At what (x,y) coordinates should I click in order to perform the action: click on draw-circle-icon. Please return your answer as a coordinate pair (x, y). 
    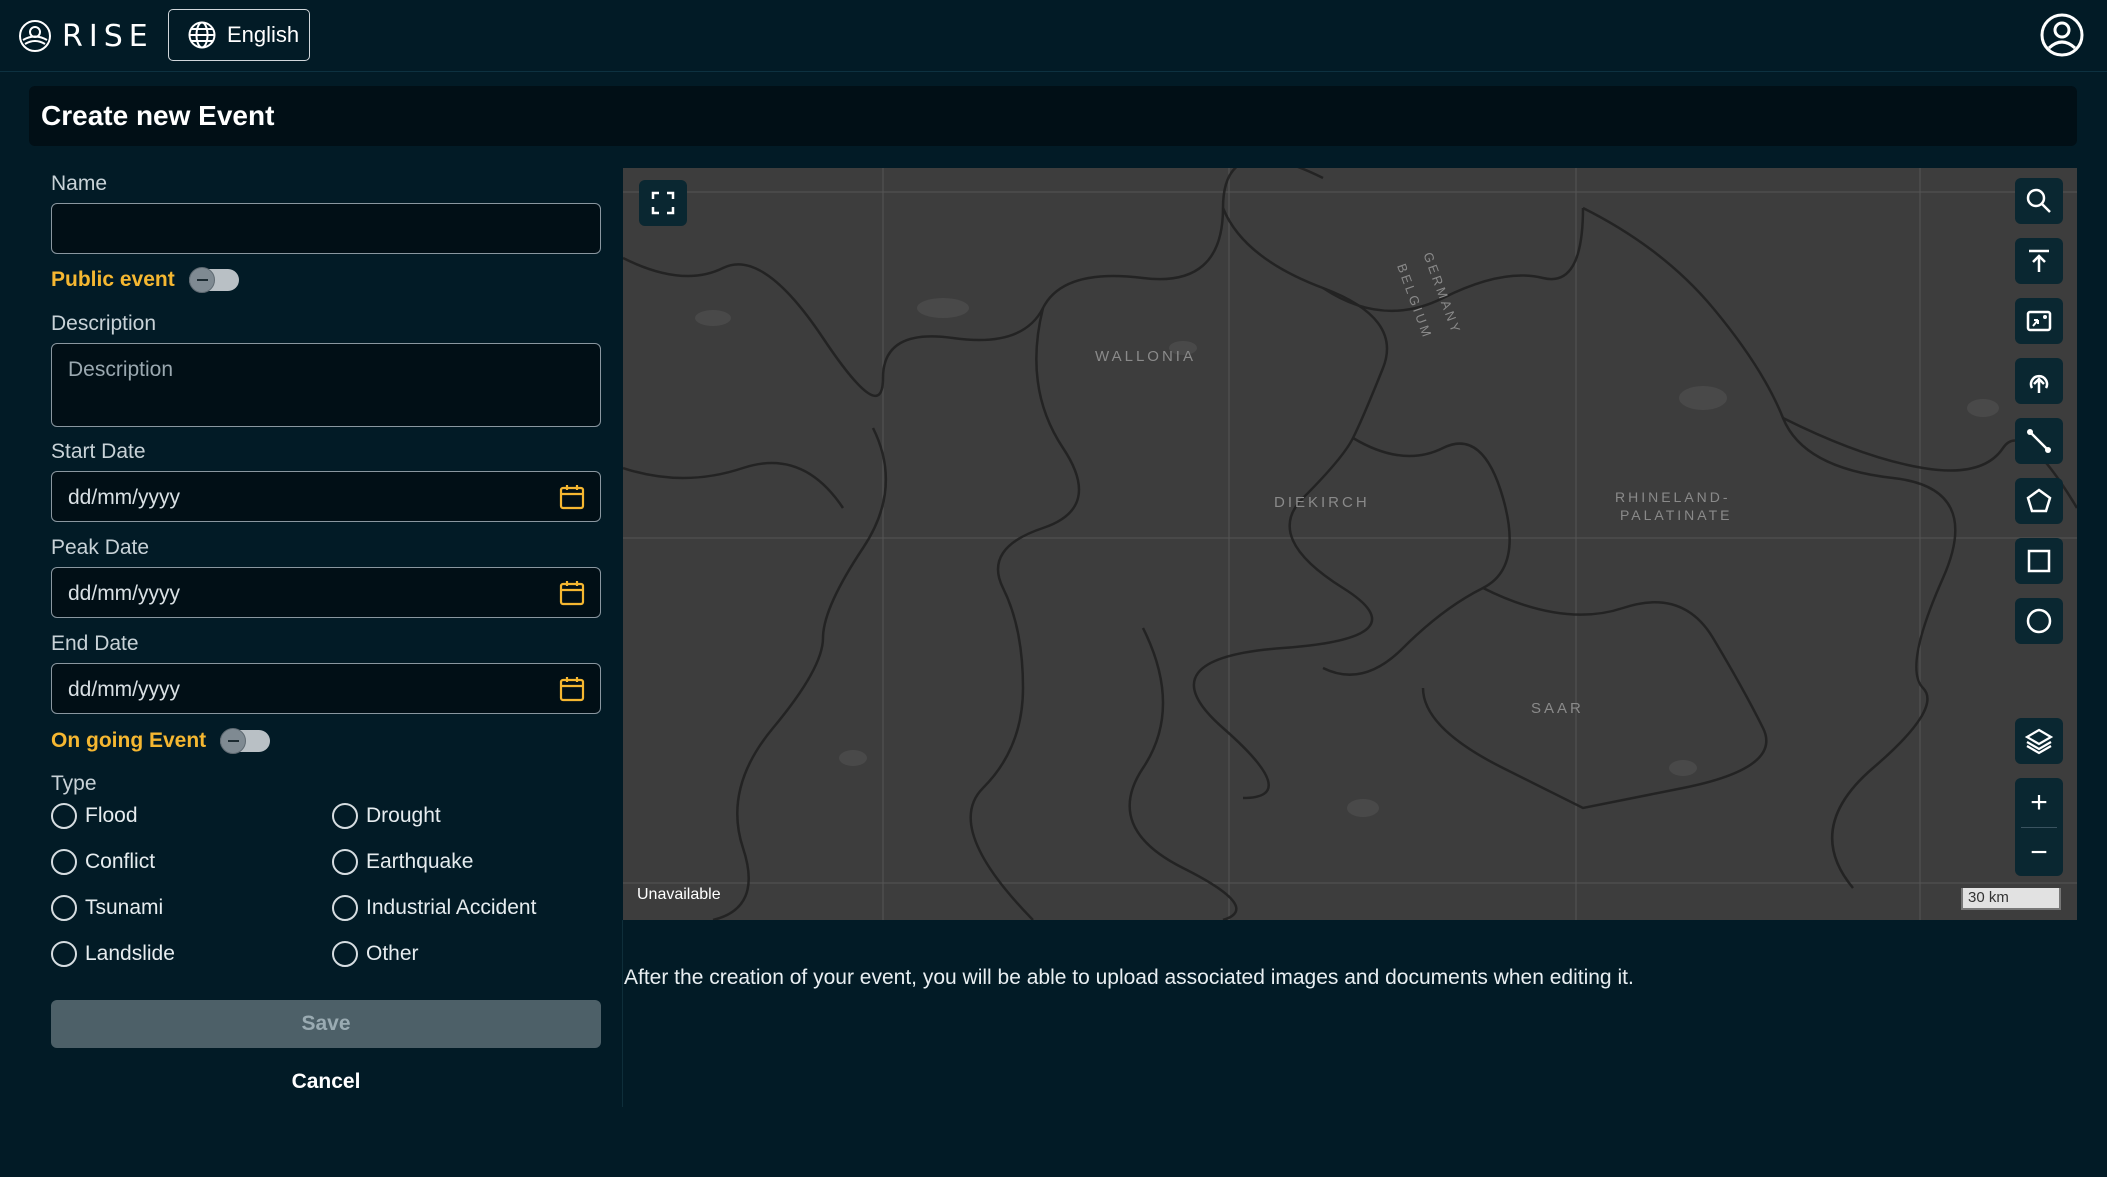
    Looking at the image, I should click on (2039, 621).